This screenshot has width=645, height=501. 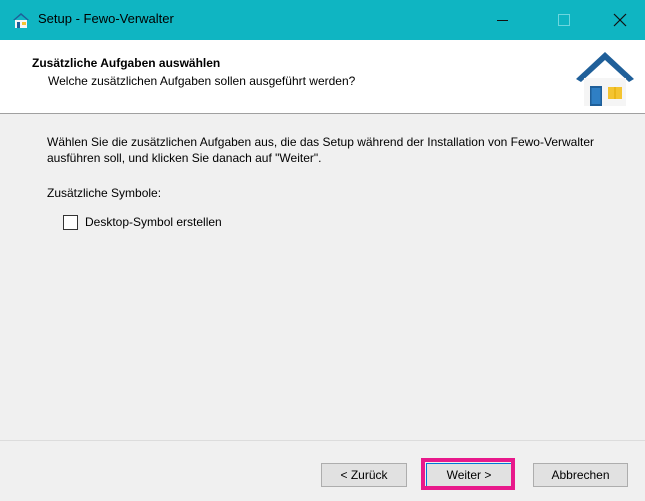 What do you see at coordinates (469, 475) in the screenshot?
I see `next-button: Weiter >` at bounding box center [469, 475].